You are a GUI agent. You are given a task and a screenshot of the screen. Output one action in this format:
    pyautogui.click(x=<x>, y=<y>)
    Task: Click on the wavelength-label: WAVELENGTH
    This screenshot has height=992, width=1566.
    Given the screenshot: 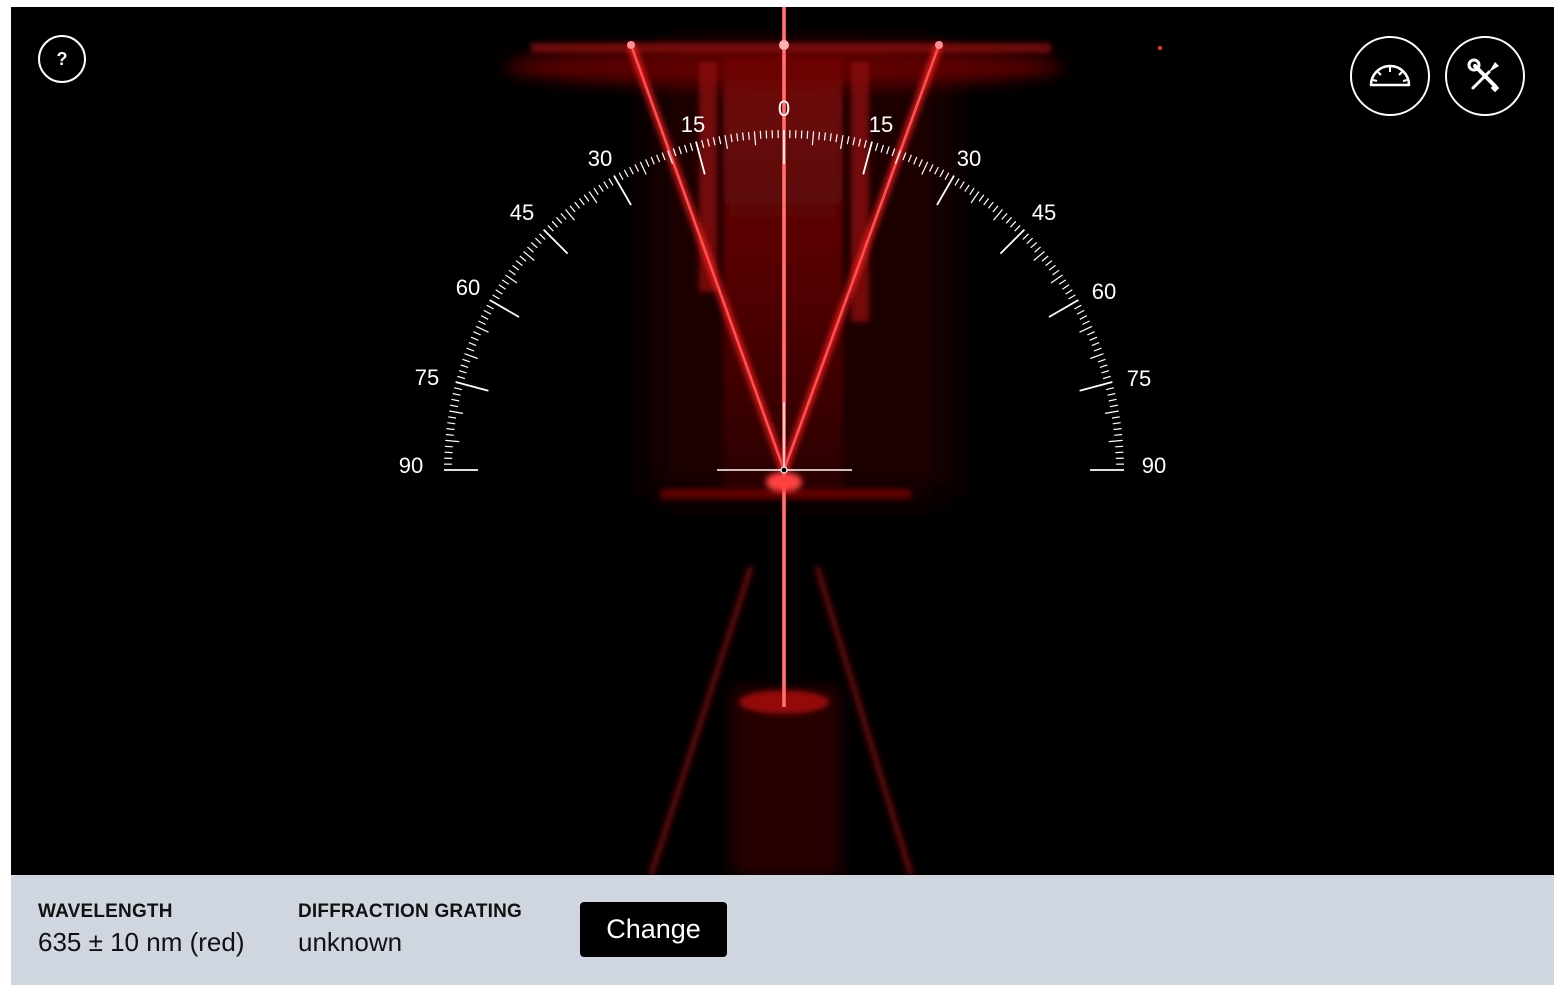 What is the action you would take?
    pyautogui.click(x=105, y=911)
    